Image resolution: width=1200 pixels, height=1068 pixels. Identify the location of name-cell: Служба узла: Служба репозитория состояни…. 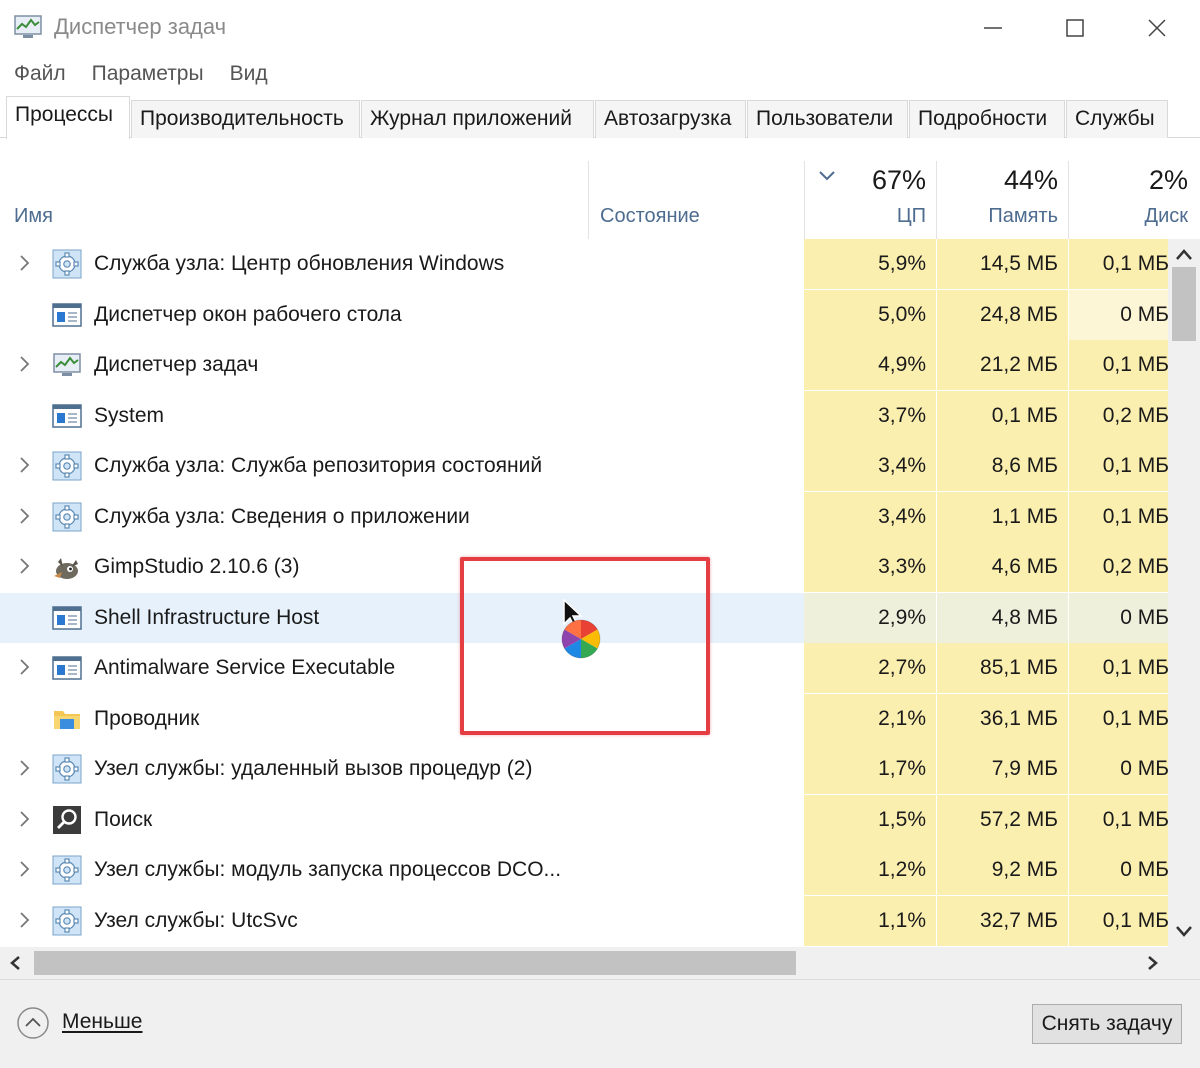
(294, 466).